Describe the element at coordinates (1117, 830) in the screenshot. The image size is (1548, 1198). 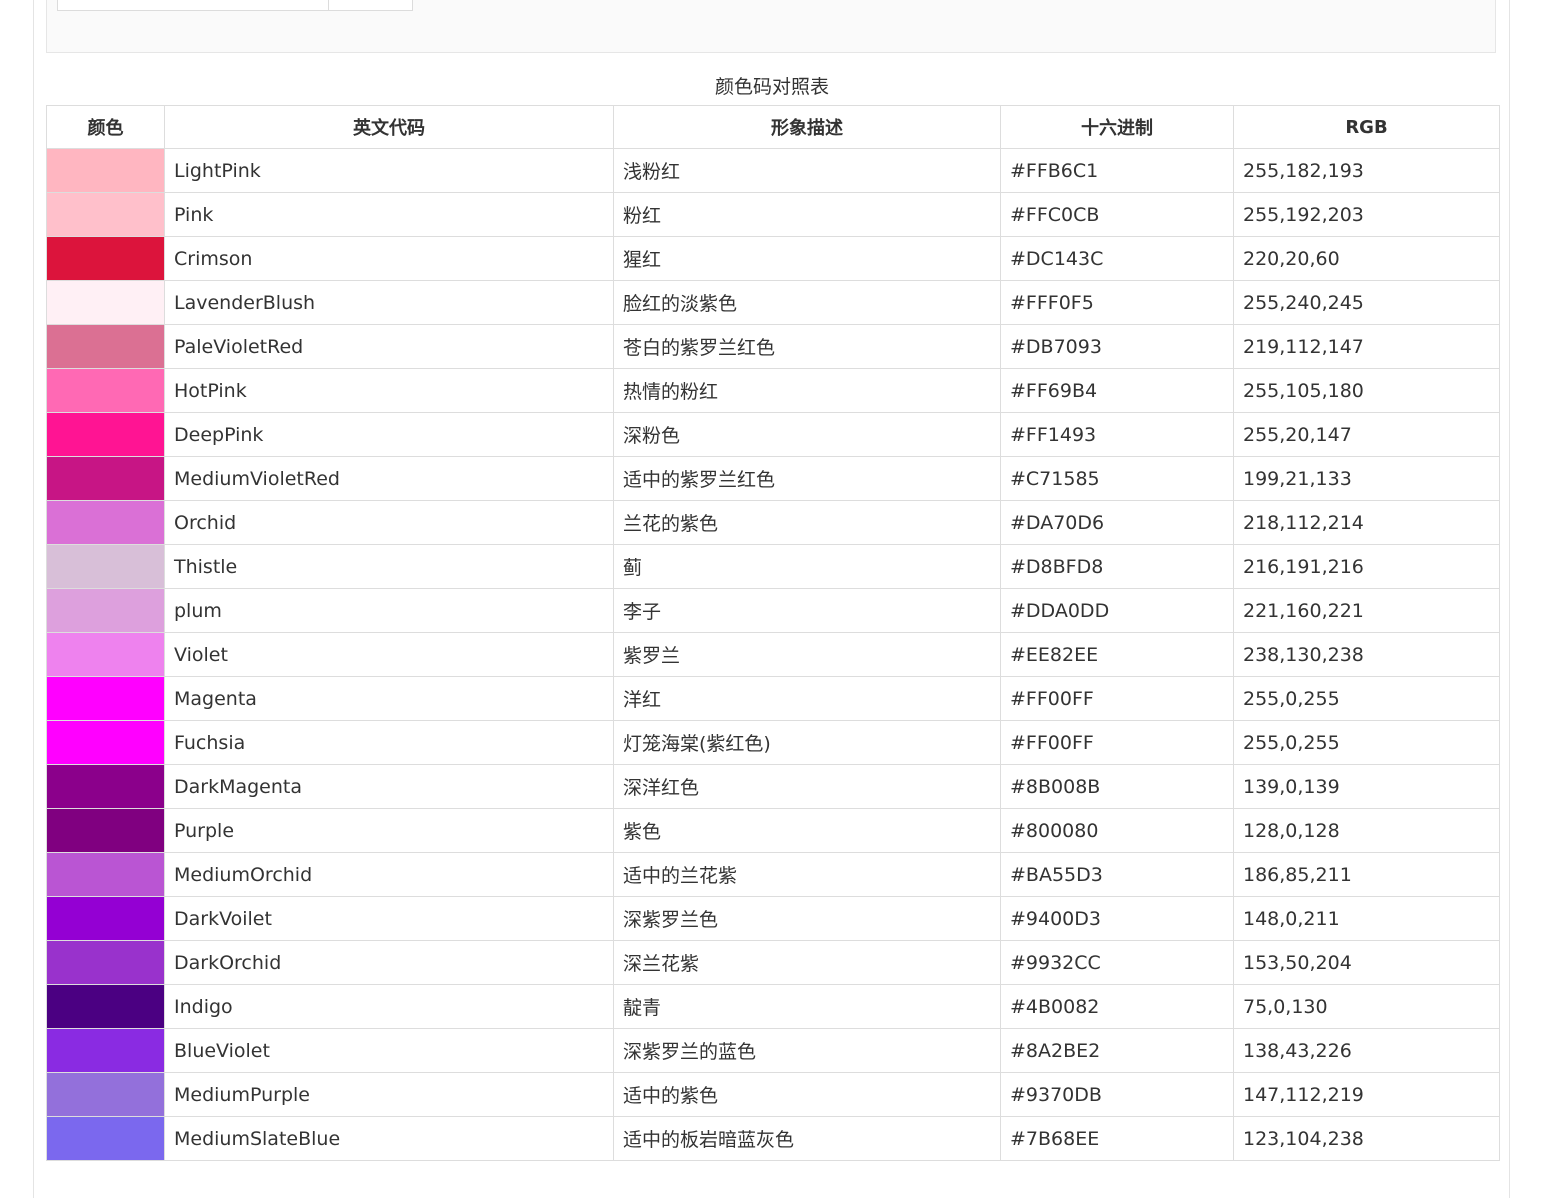
I see `color-hex-cell: #800080` at that location.